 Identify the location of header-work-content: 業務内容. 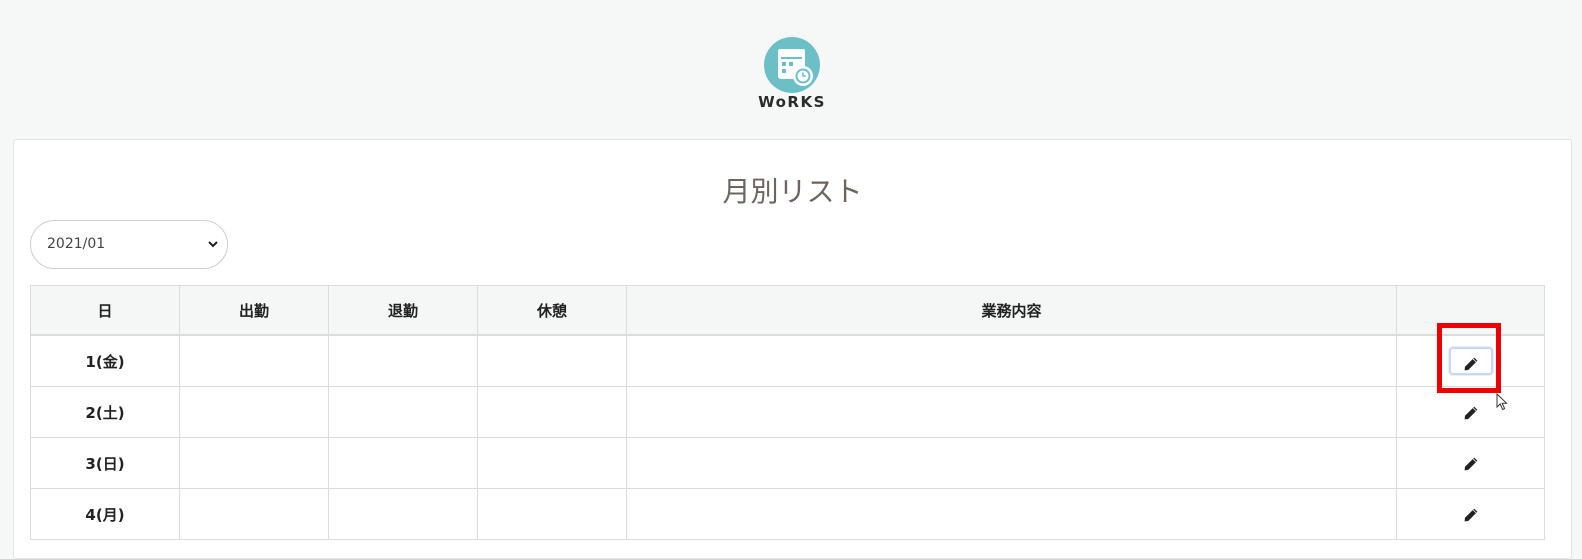
(1011, 310).